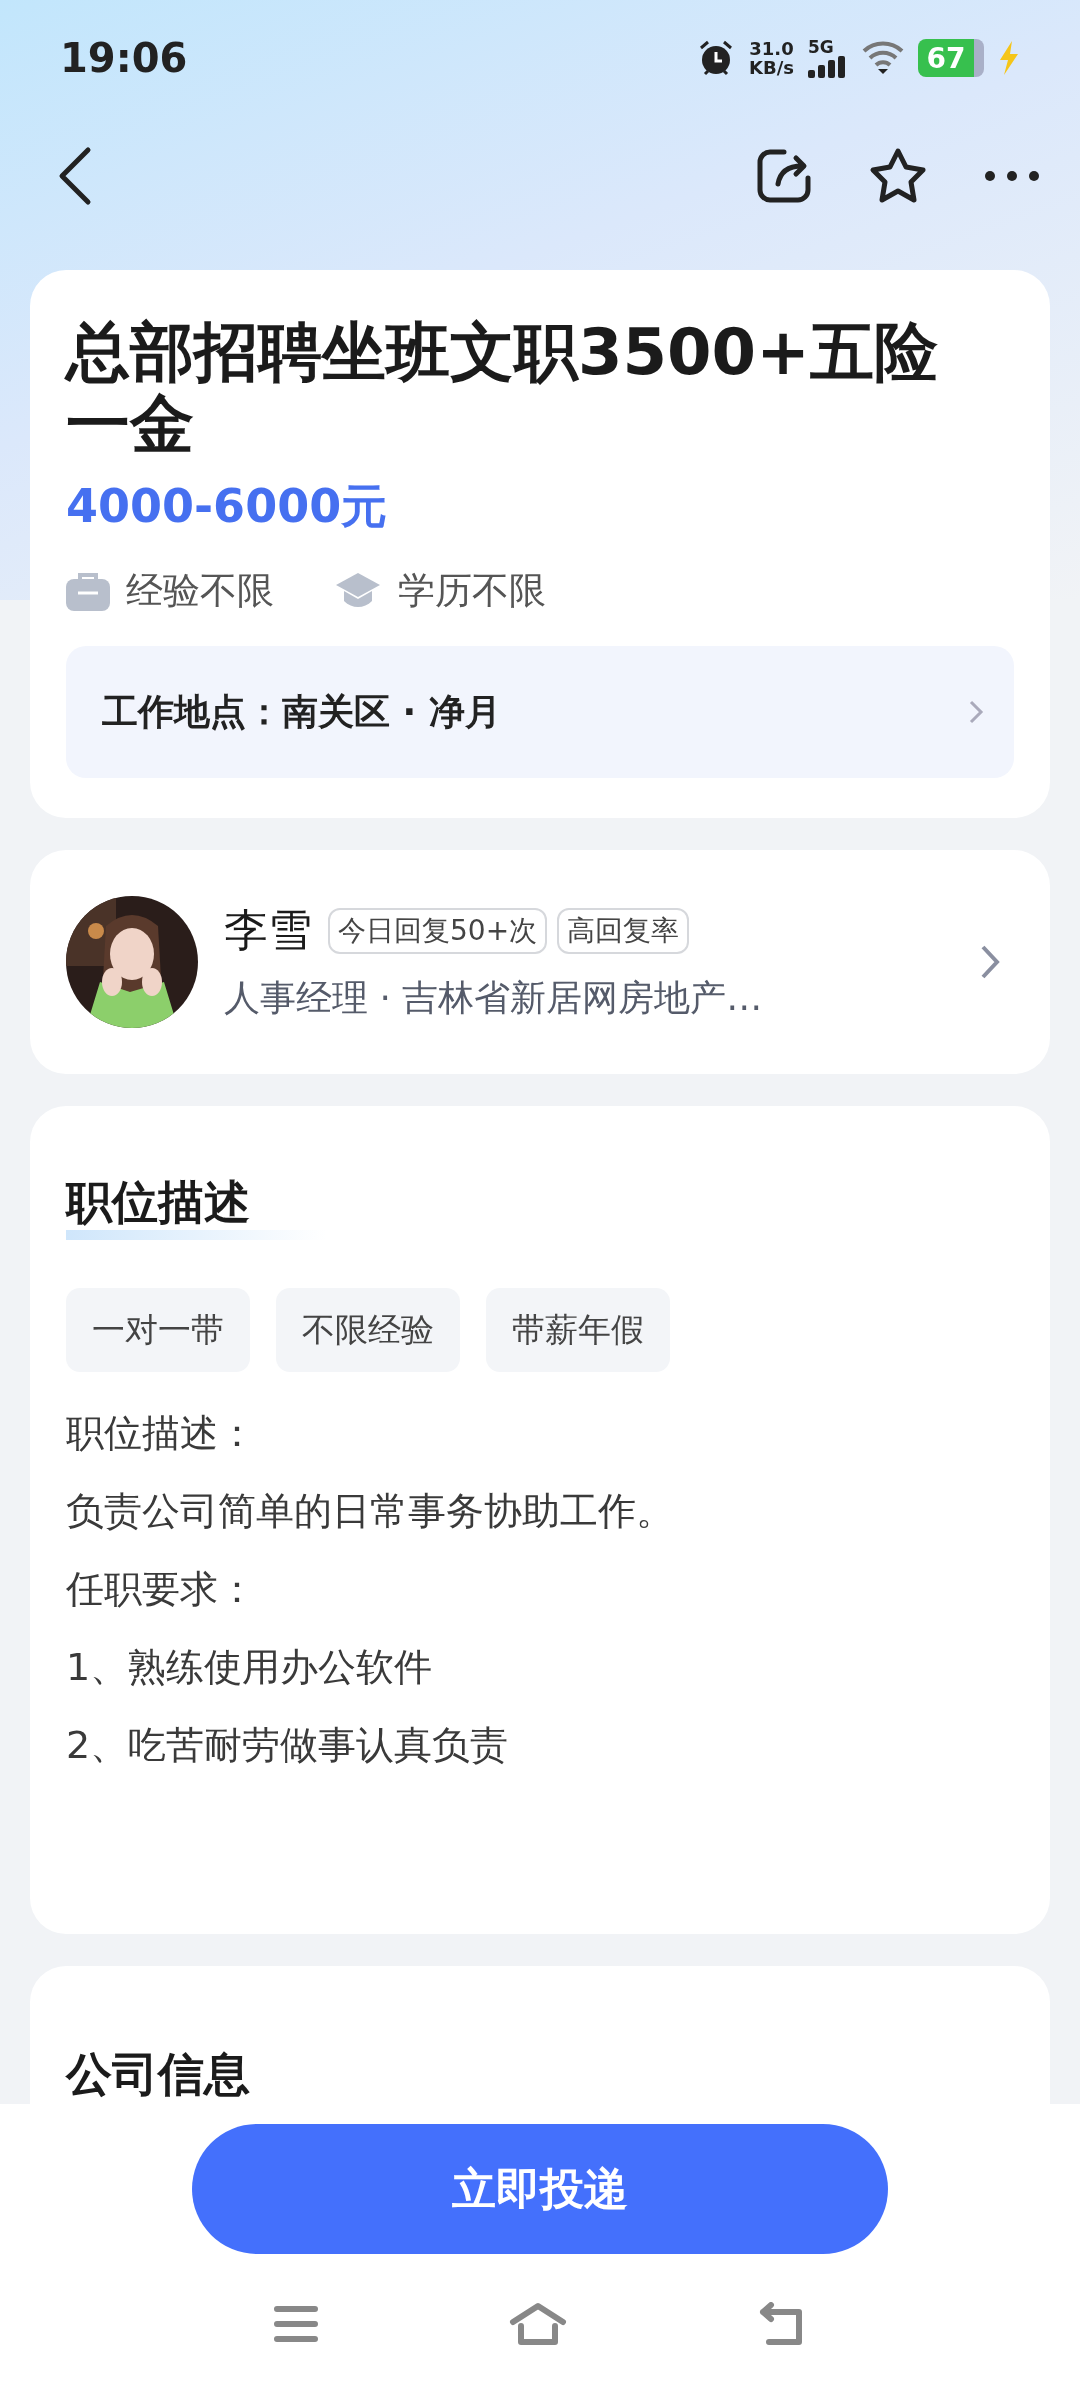  What do you see at coordinates (301, 711) in the screenshot?
I see `work-location: 工作地点：南关区 · 净月` at bounding box center [301, 711].